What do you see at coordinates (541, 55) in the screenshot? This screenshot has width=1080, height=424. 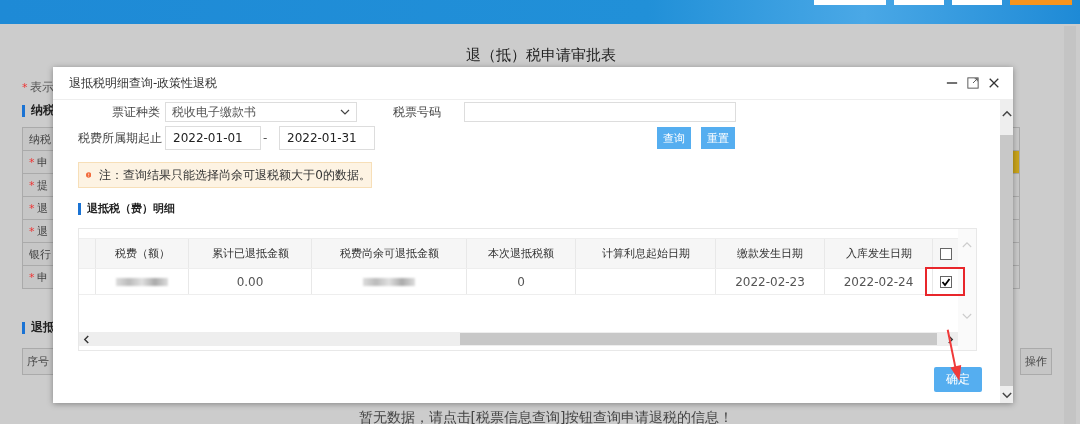 I see `page-title: 退（抵）税申请审批表` at bounding box center [541, 55].